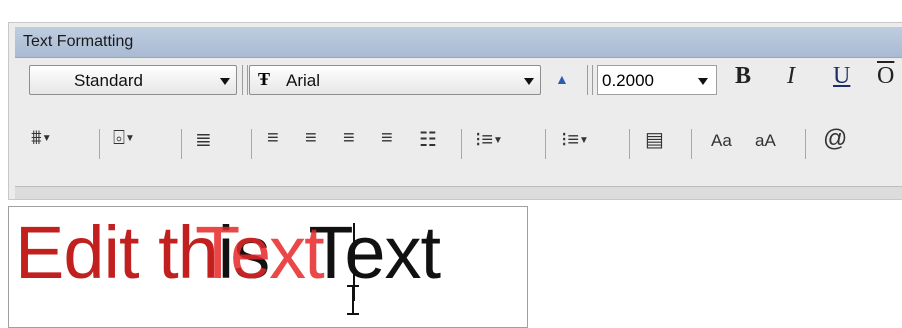 The image size is (902, 328). I want to click on uppercase-button: Aa, so click(721, 141).